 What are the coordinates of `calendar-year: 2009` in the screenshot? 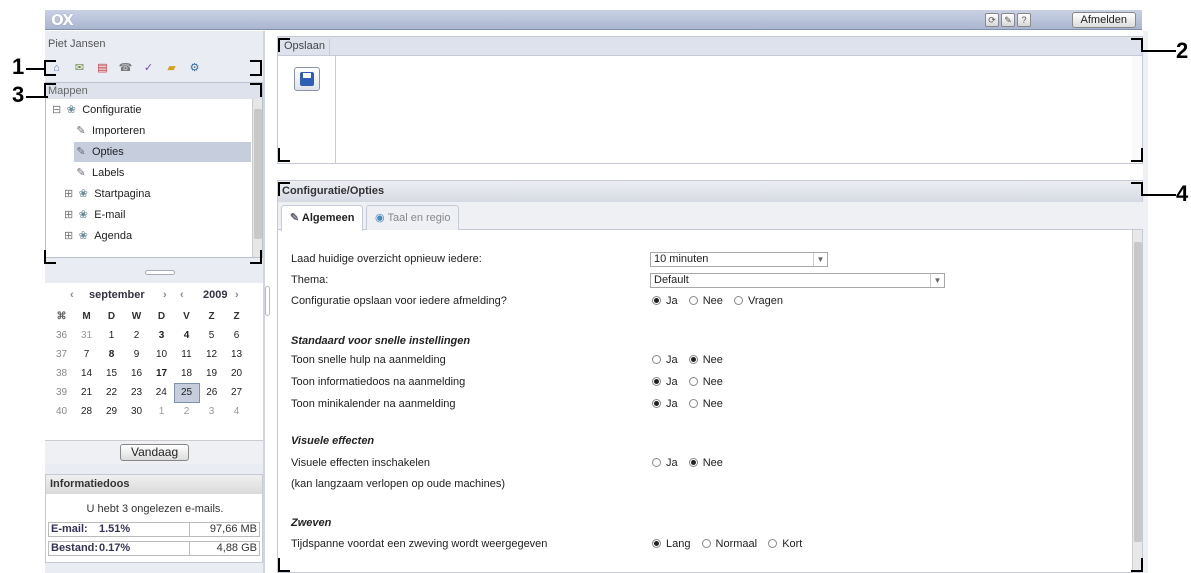 It's located at (215, 295).